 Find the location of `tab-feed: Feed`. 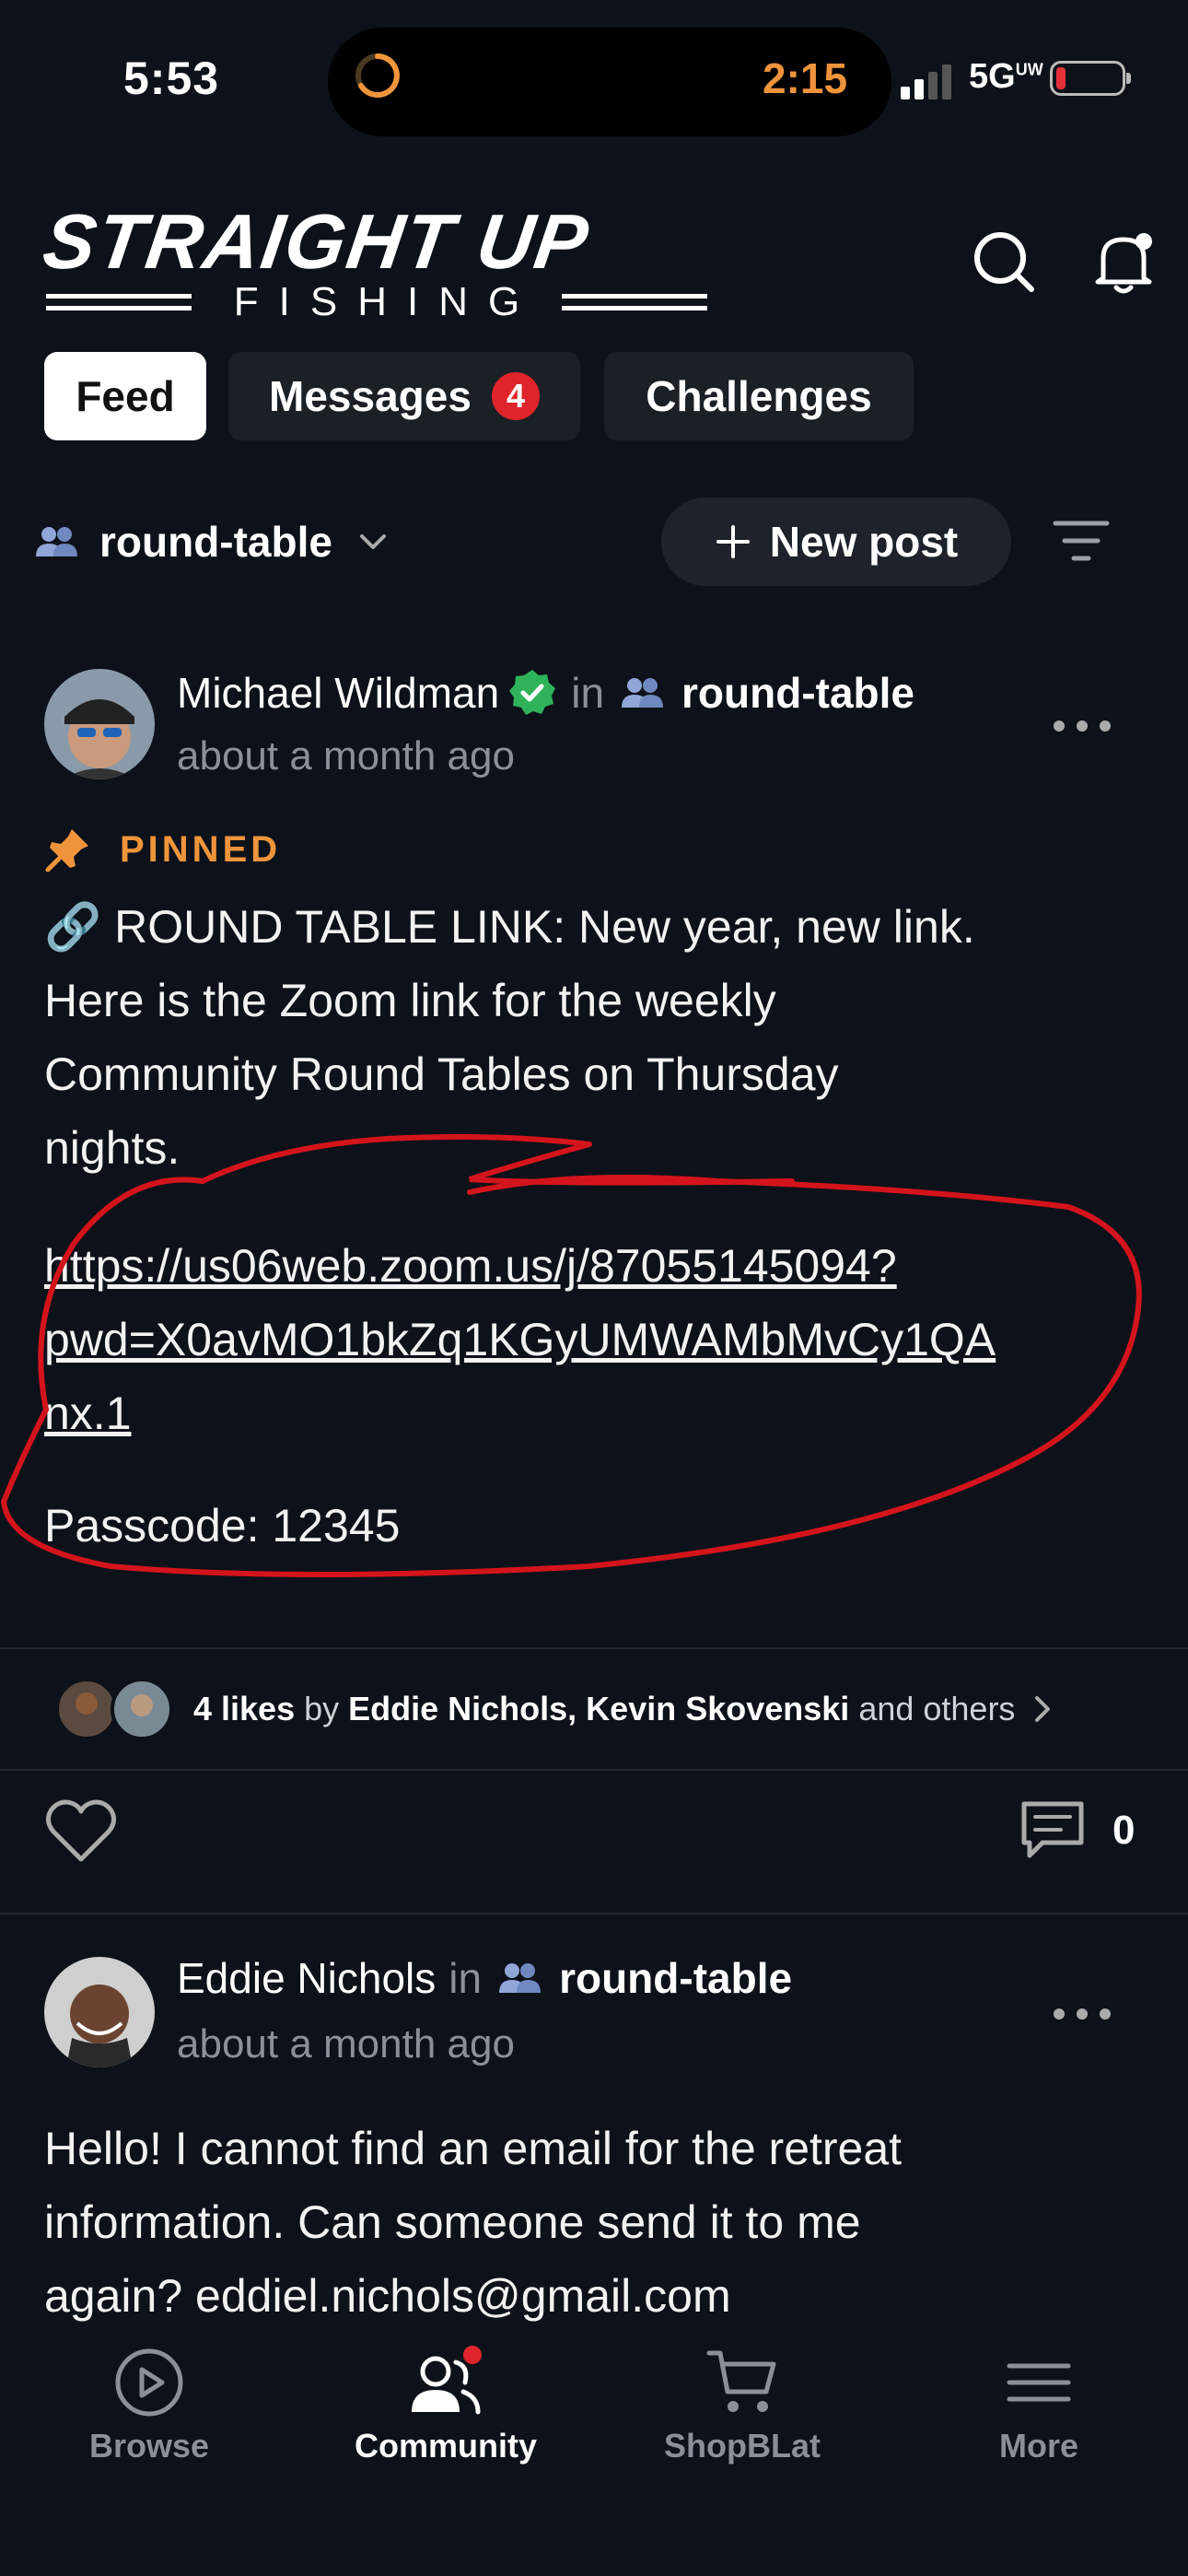

tab-feed: Feed is located at coordinates (125, 396).